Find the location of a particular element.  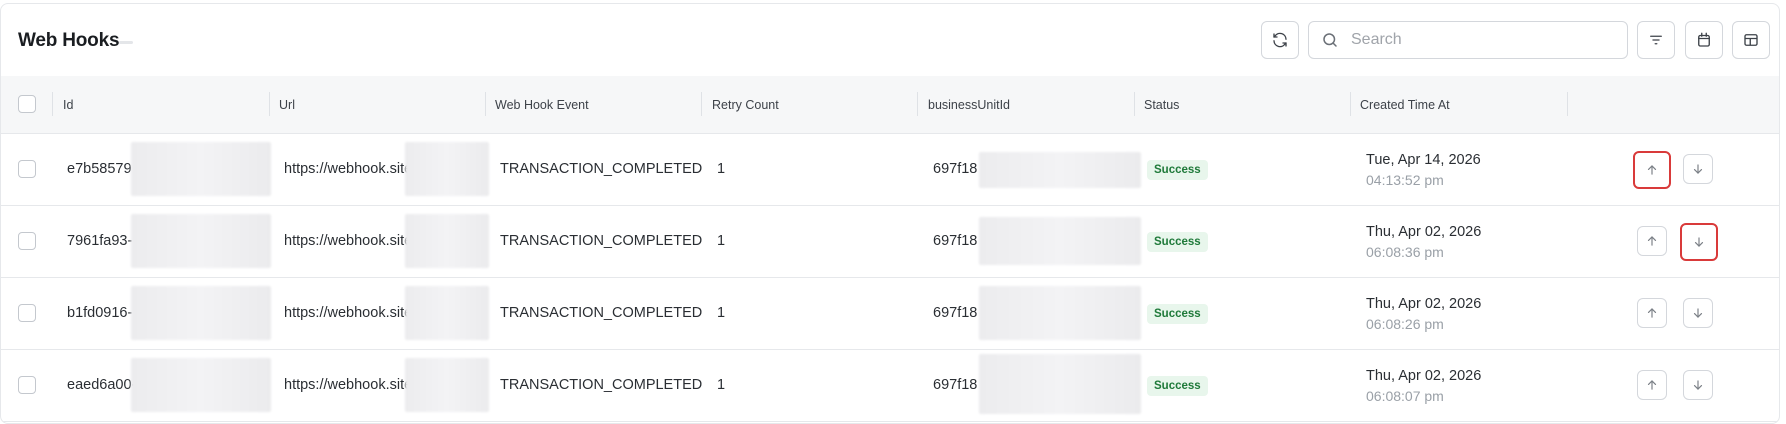

filter-button is located at coordinates (1656, 40).